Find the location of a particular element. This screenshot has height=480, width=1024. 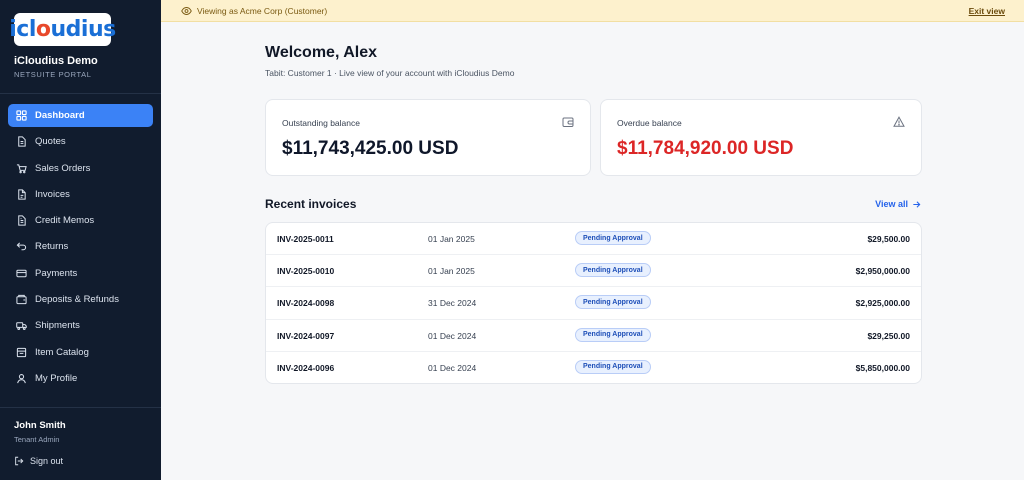

overdue-balance-value: $11,784,920.00 USD is located at coordinates (705, 148).